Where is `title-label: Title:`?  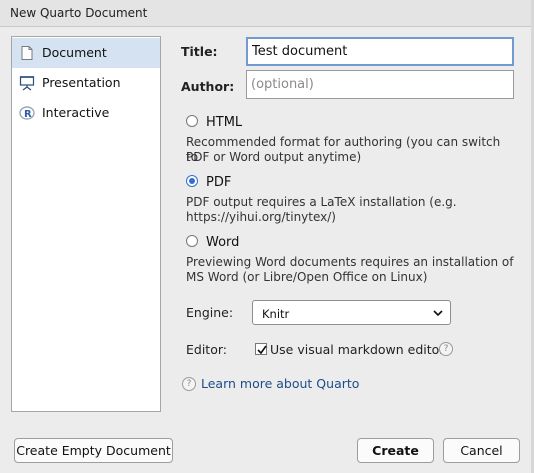
title-label: Title: is located at coordinates (199, 51).